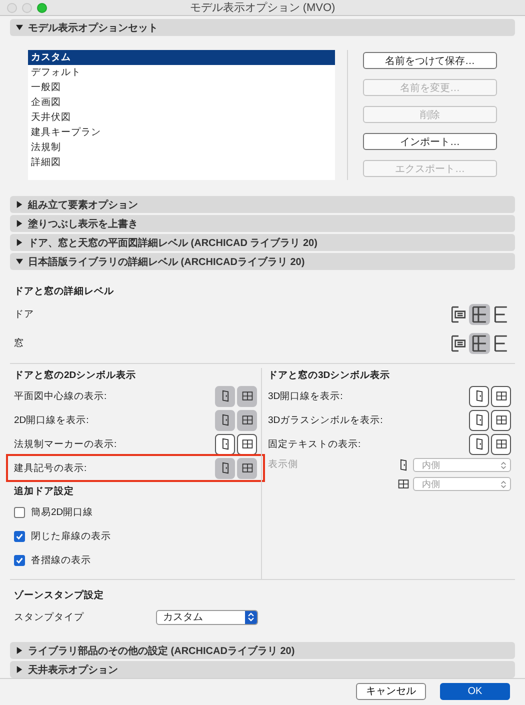  What do you see at coordinates (181, 162) in the screenshot?
I see `list-item: 詳細図` at bounding box center [181, 162].